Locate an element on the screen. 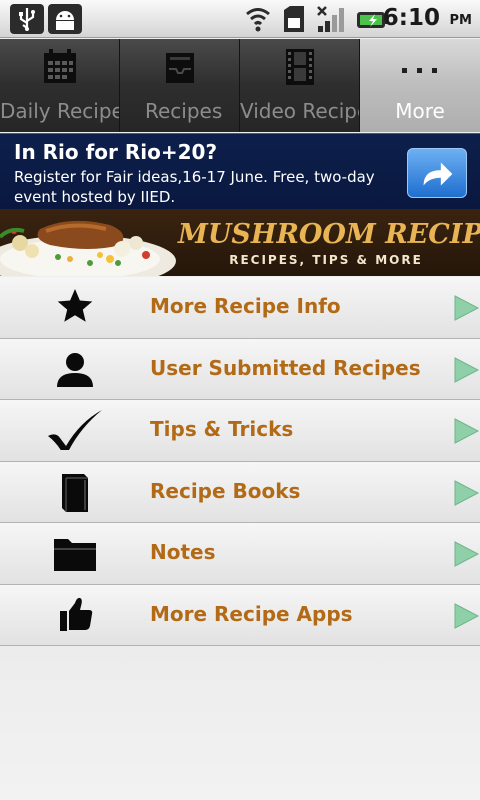  banner-subtitle: RECIPES, TIPS & MORE is located at coordinates (326, 260).